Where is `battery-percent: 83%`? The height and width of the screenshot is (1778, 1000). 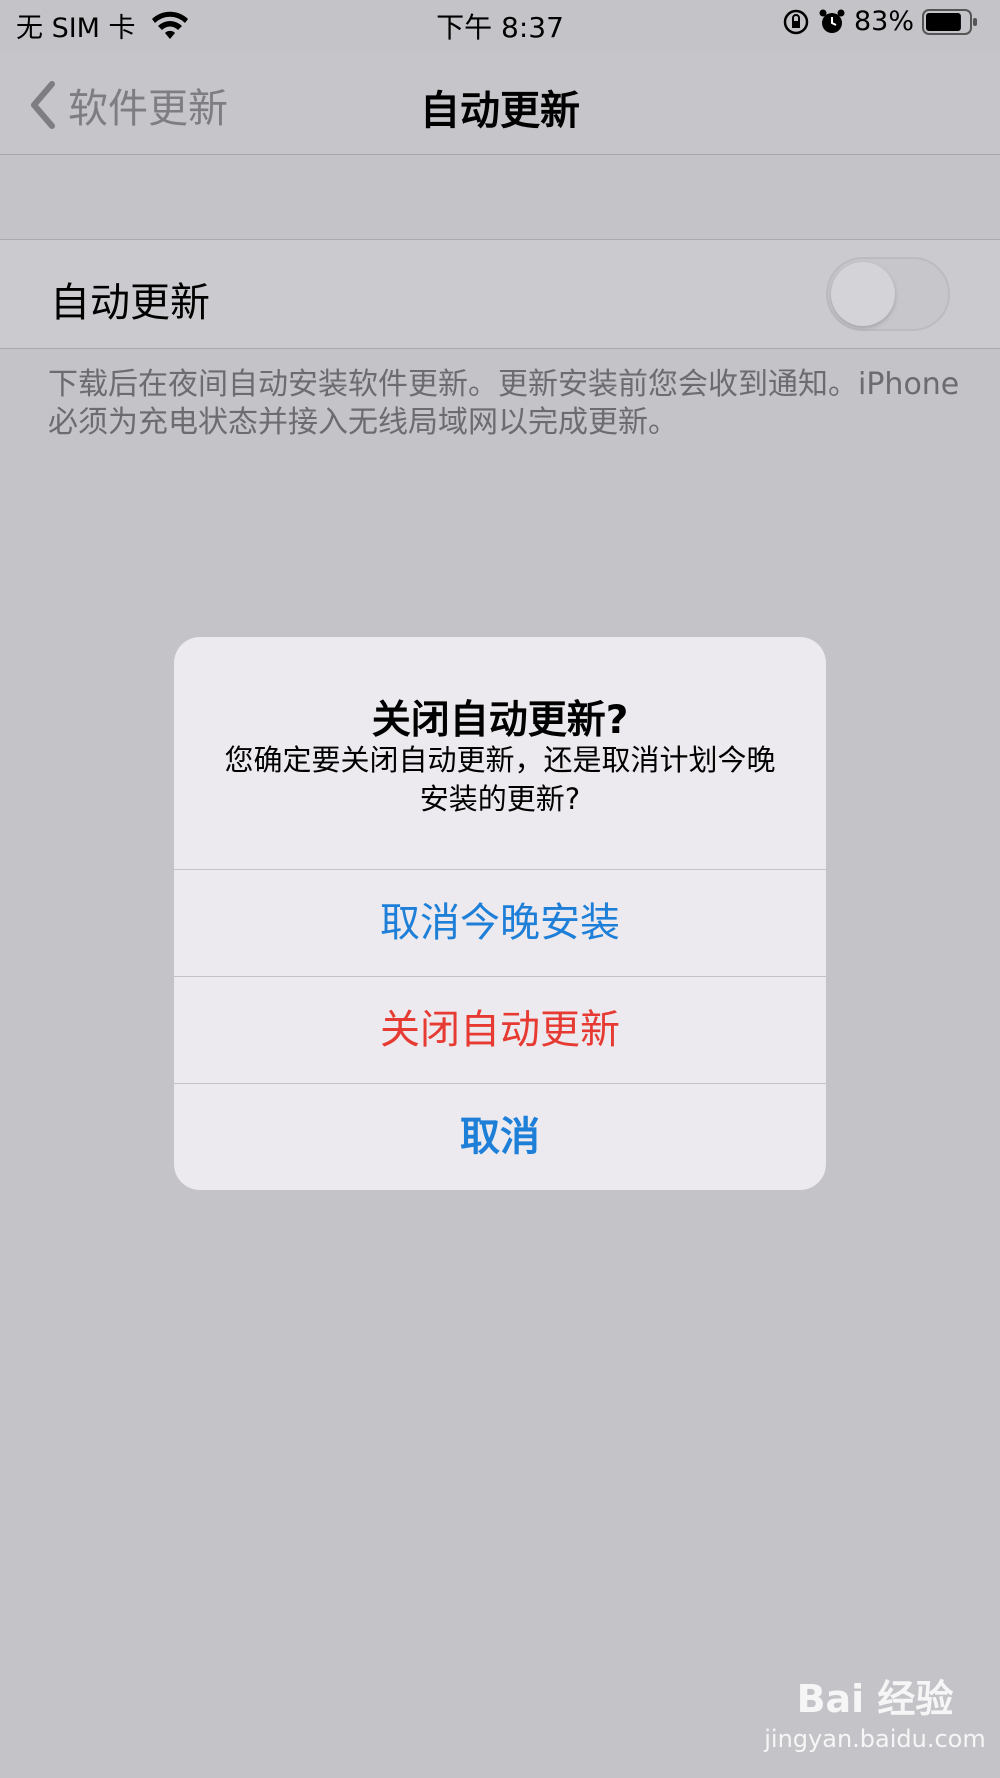
battery-percent: 83% is located at coordinates (883, 21).